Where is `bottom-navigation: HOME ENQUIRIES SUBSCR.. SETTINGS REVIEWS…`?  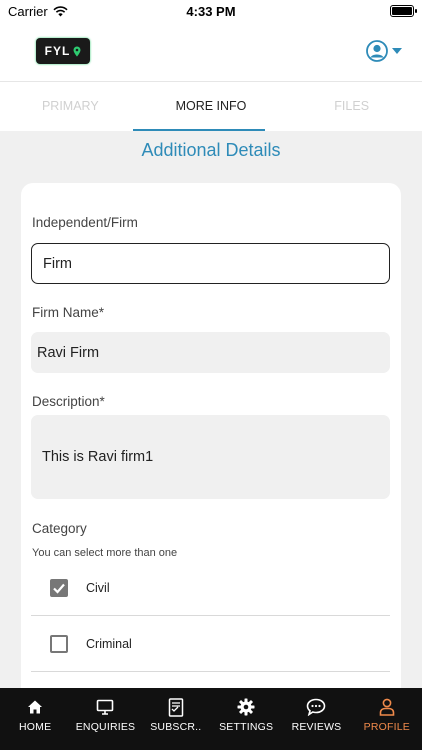 bottom-navigation: HOME ENQUIRIES SUBSCR.. SETTINGS REVIEWS… is located at coordinates (211, 719).